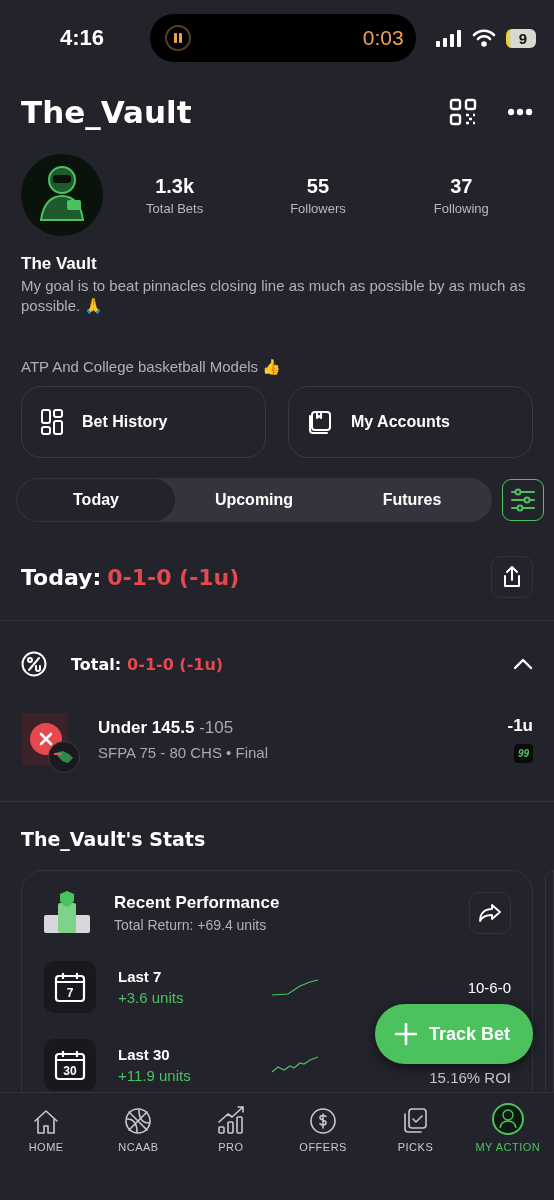  I want to click on stat-value: 55, so click(318, 186).